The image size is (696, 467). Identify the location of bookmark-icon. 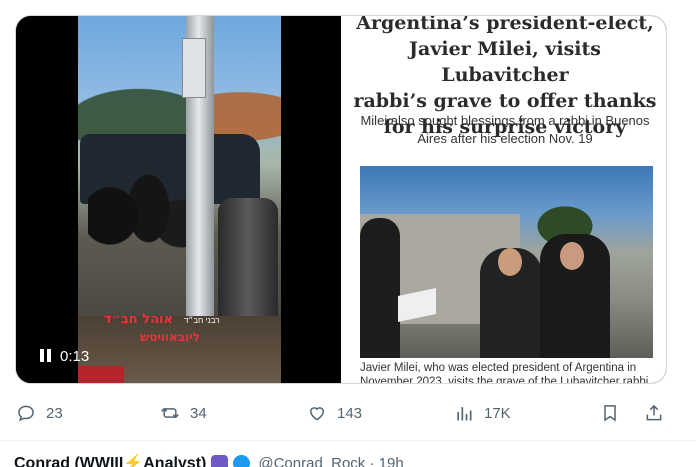
(610, 413).